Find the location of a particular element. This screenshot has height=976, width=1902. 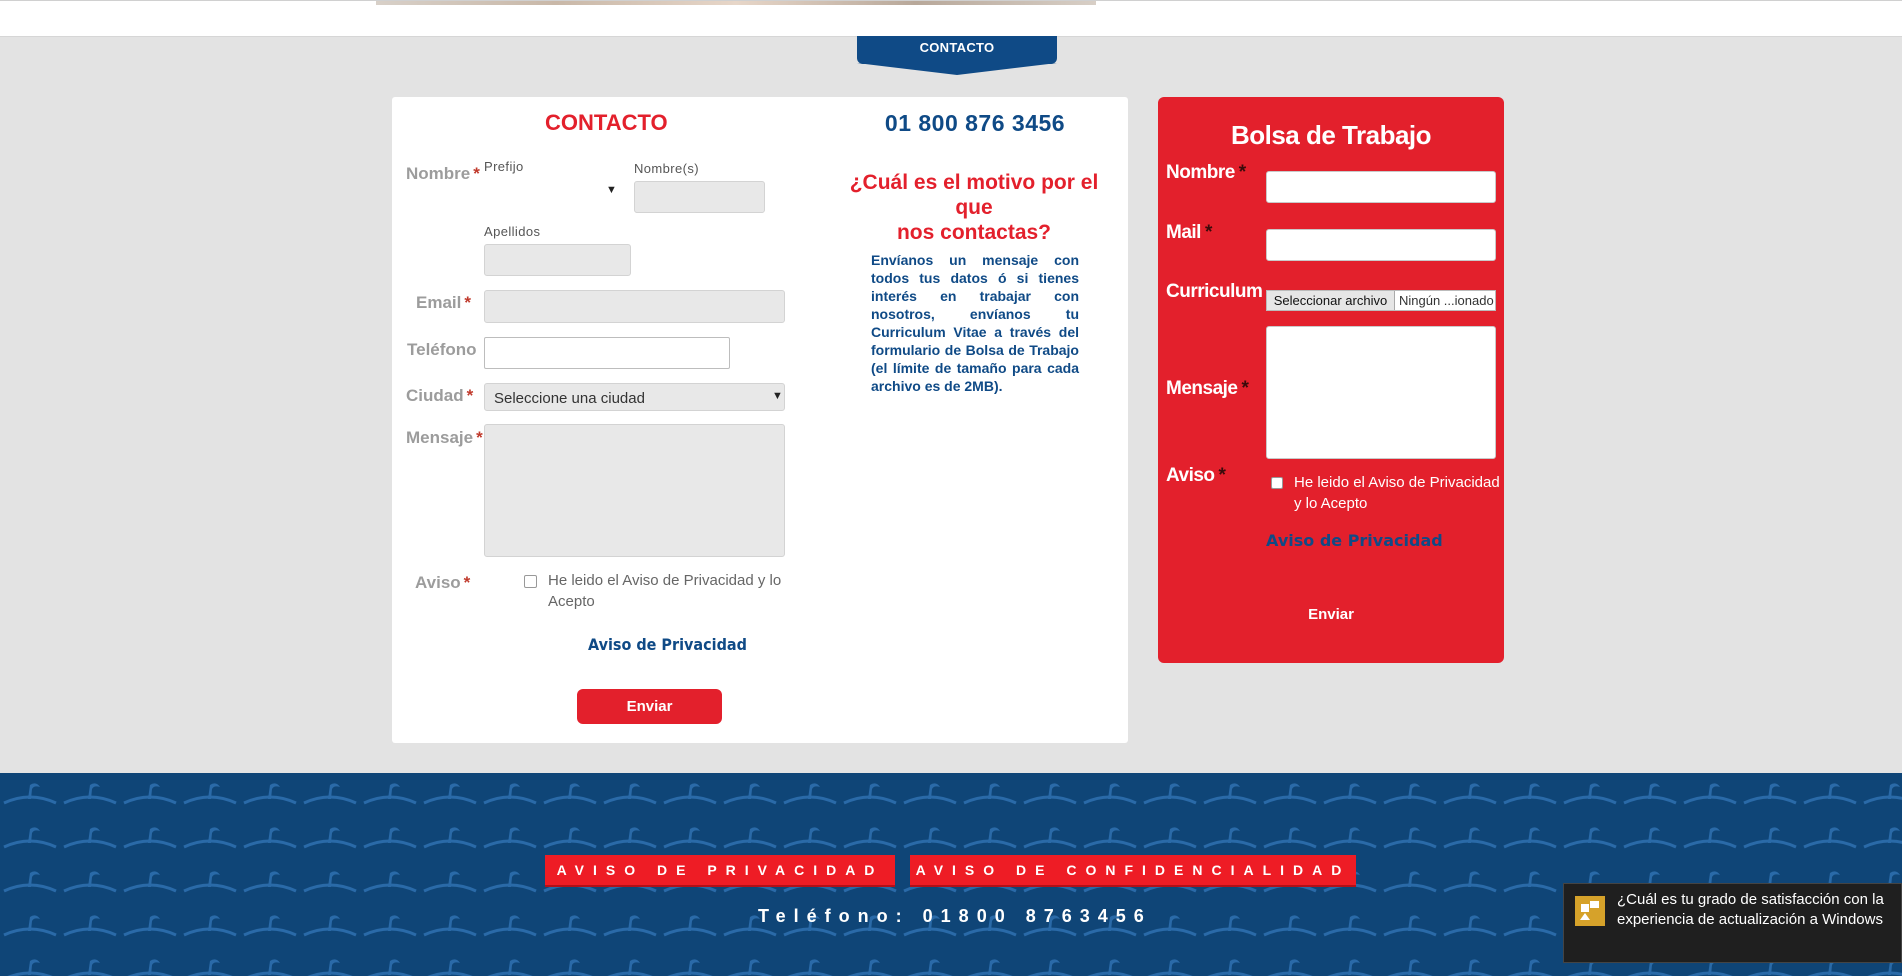

nombre-label: Nombre * is located at coordinates (443, 173).